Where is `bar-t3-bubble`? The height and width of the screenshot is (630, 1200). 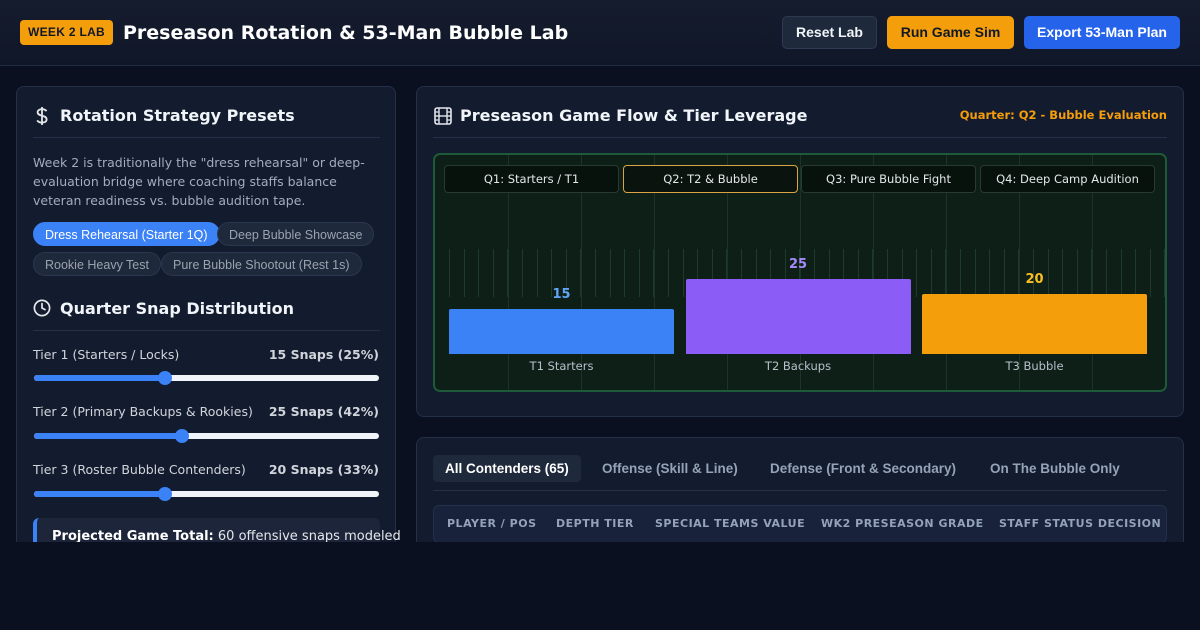 bar-t3-bubble is located at coordinates (1034, 324).